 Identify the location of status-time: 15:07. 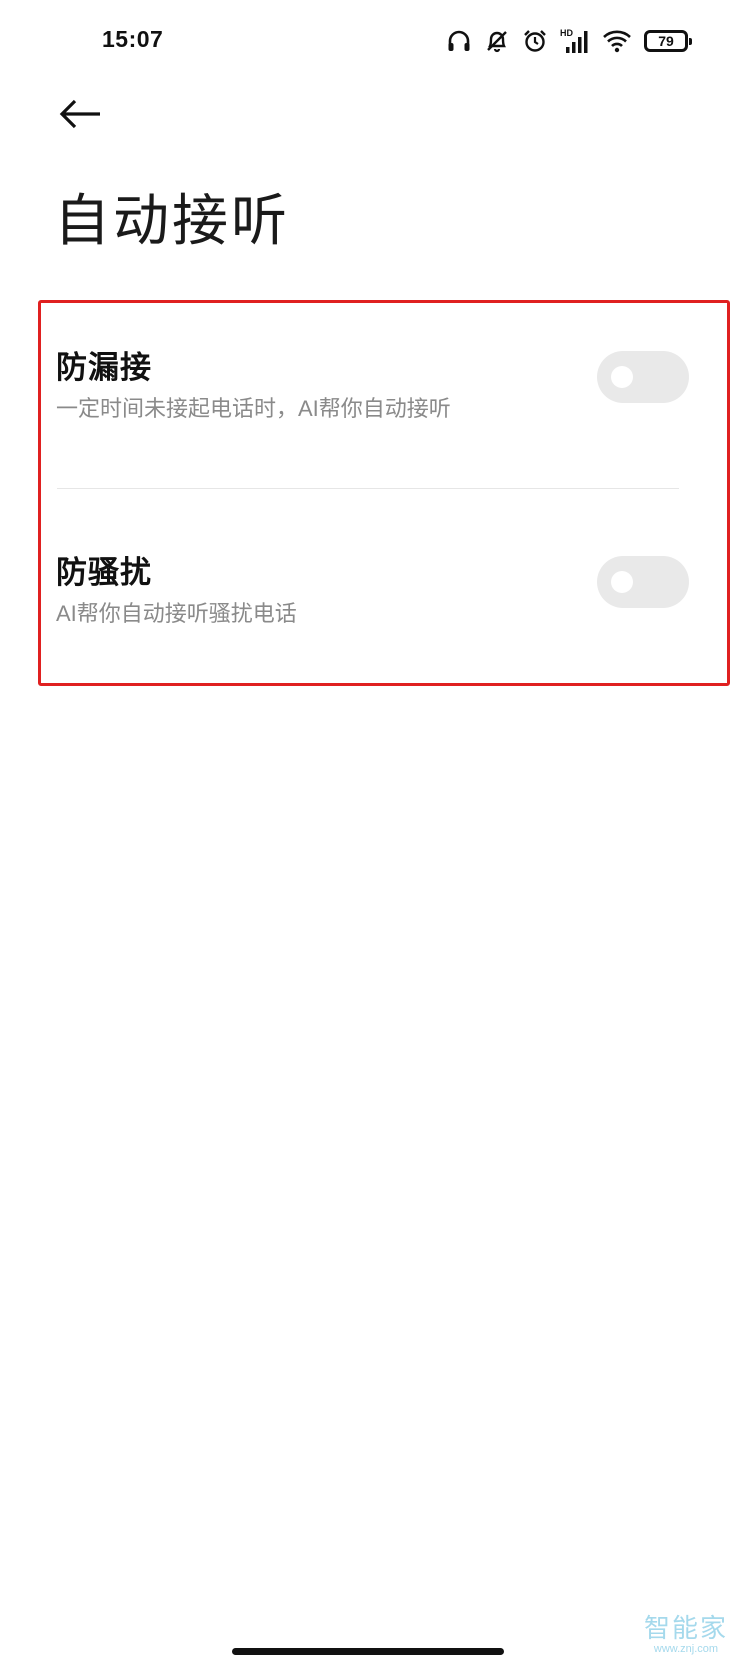
(133, 39).